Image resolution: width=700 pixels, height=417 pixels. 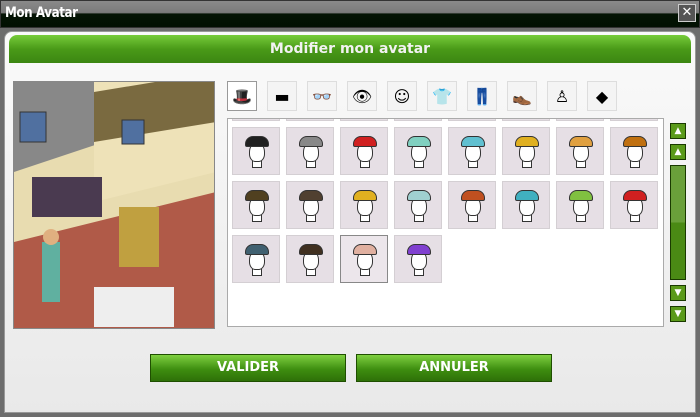 I want to click on tab-eyes: 👁, so click(x=362, y=96).